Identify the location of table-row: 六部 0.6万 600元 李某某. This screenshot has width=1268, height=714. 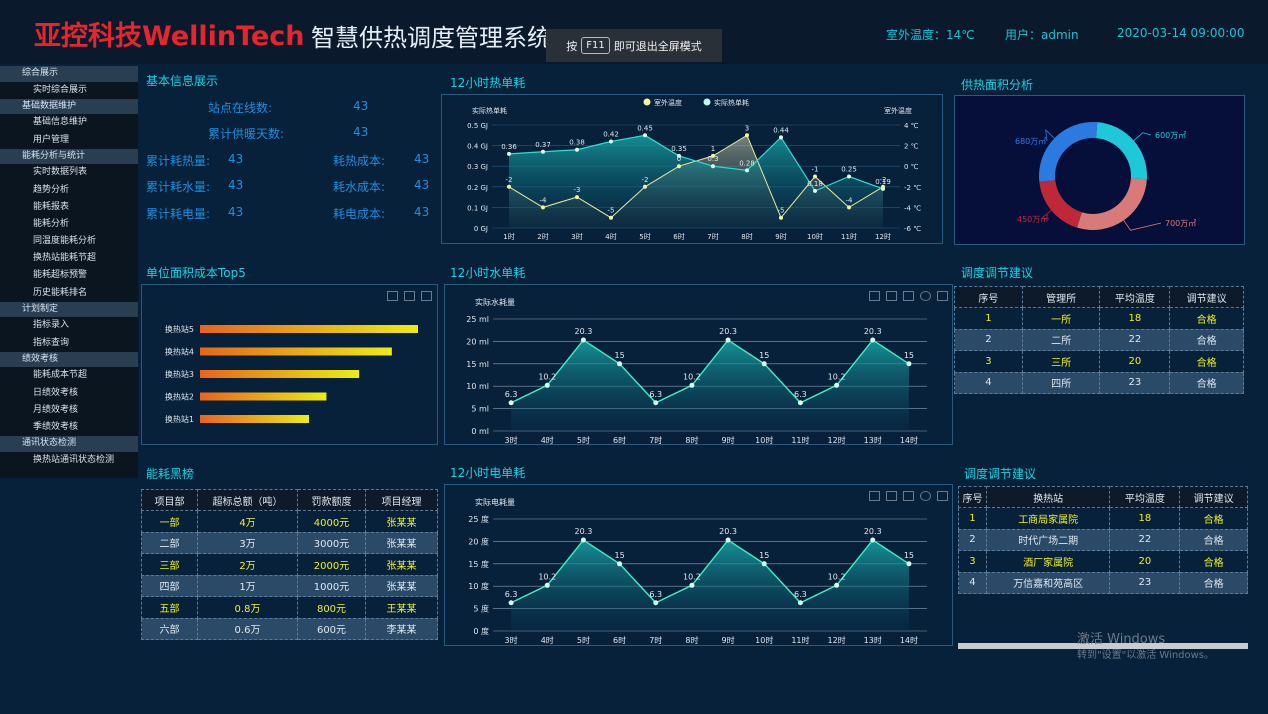
(289, 628).